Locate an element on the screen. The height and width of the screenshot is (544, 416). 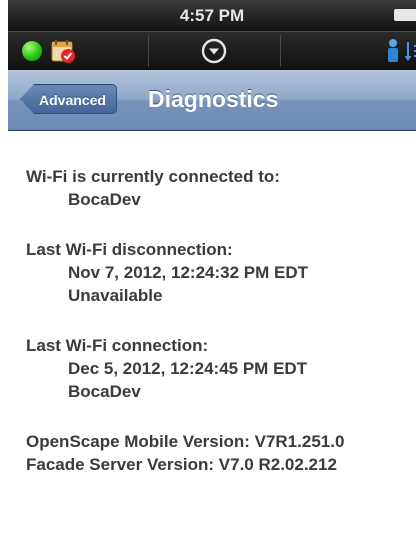
wifi-connected-label: Wi-Fi is currently connected to: is located at coordinates (153, 176).